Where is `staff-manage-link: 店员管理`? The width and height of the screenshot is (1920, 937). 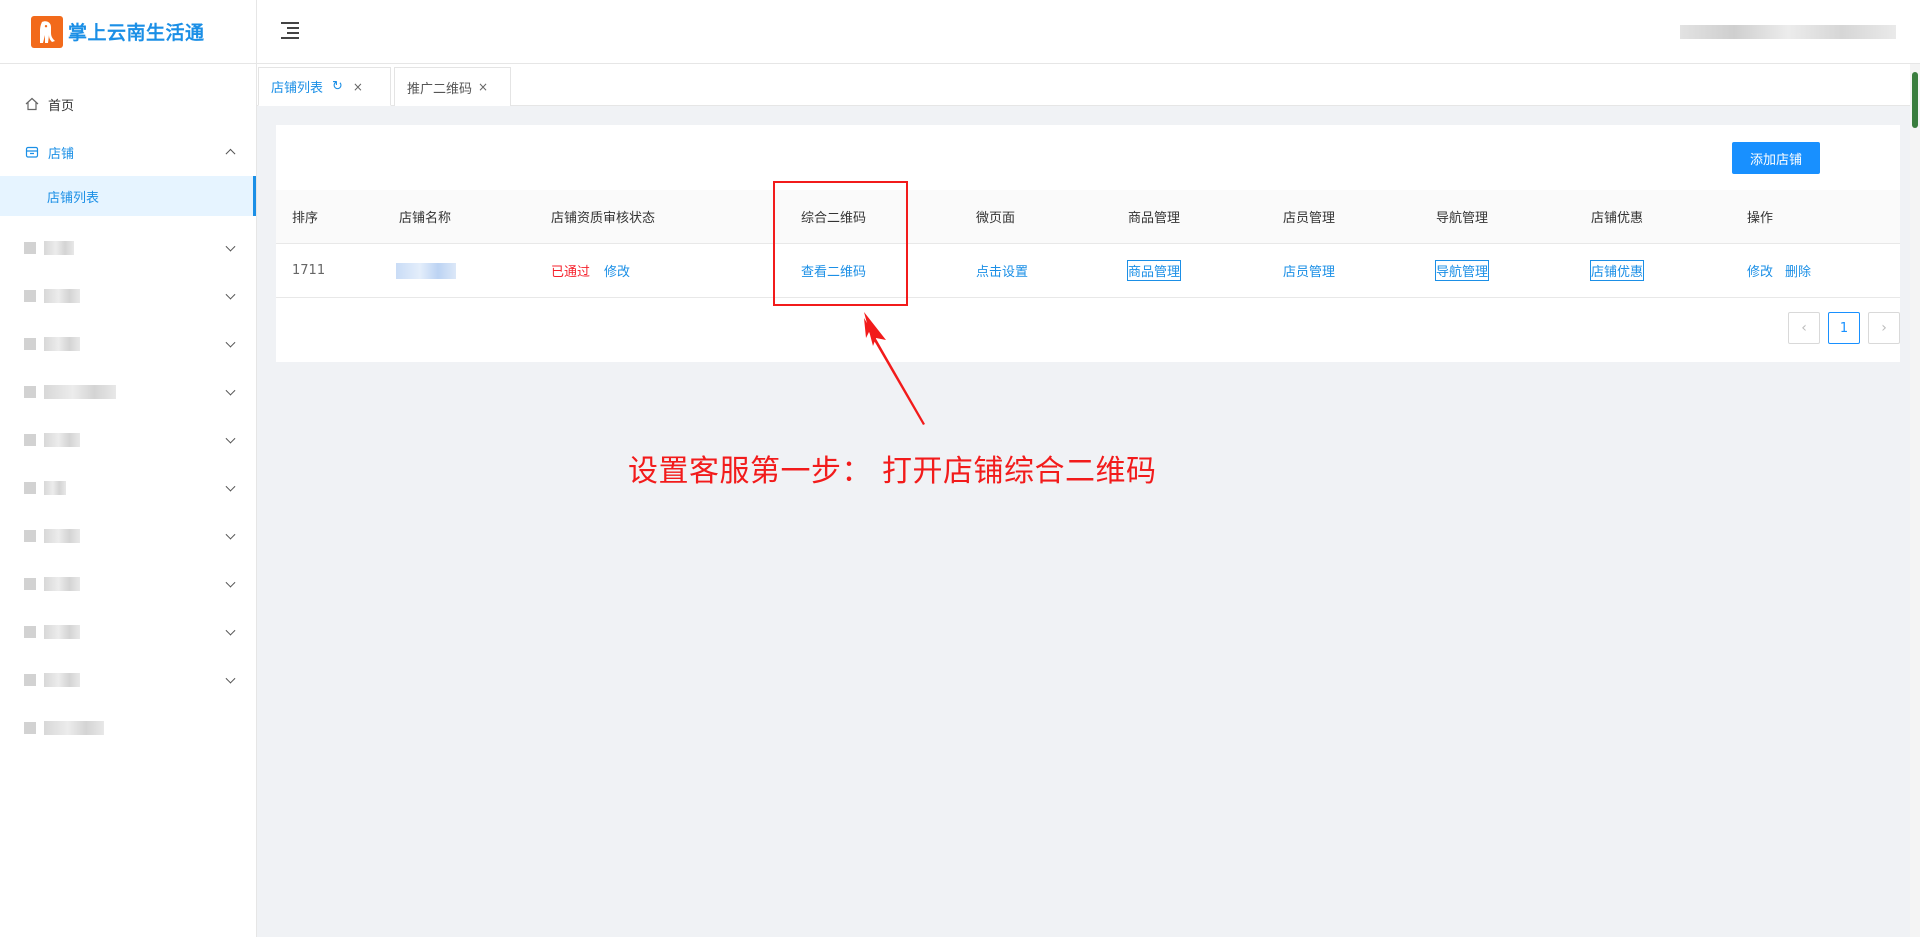
staff-manage-link: 店员管理 is located at coordinates (1309, 270).